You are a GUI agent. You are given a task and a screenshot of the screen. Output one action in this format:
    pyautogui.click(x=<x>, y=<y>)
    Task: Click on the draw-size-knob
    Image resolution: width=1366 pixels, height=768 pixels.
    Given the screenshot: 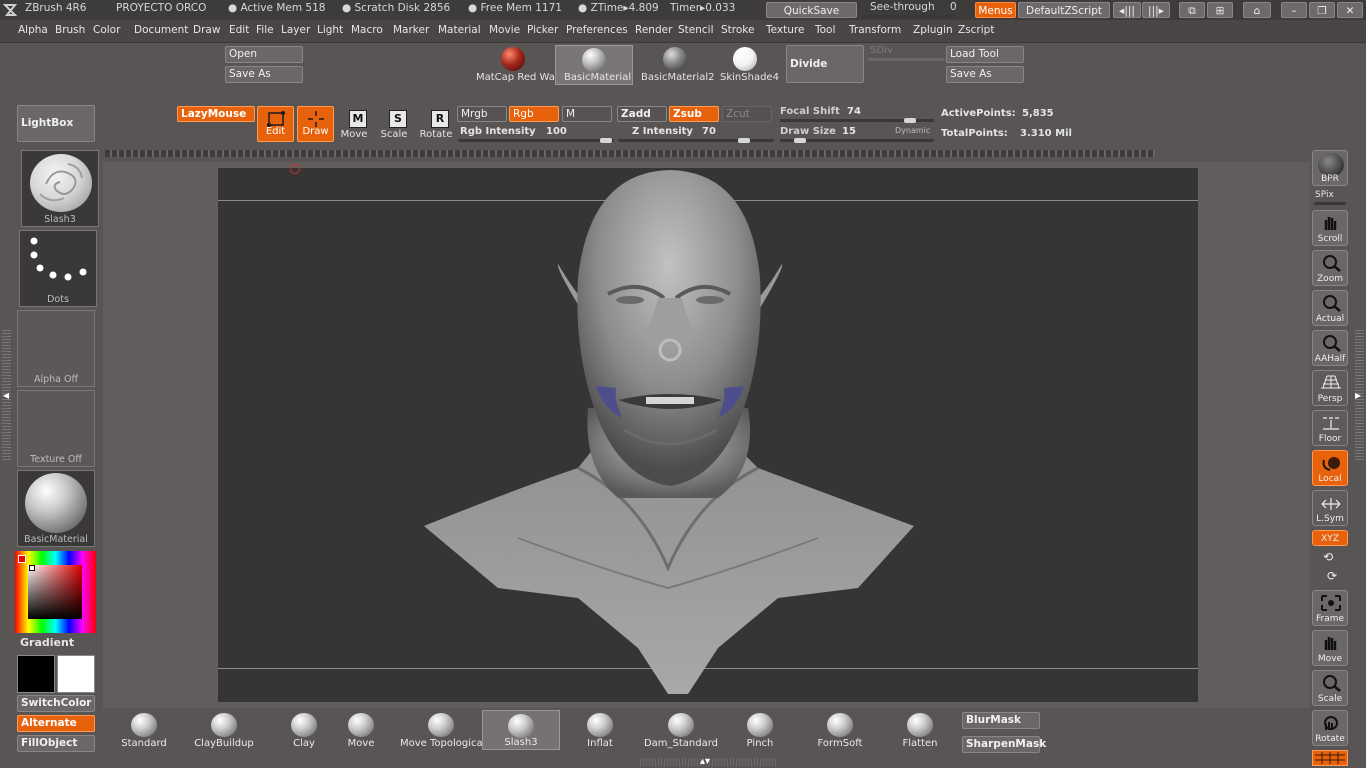 What is the action you would take?
    pyautogui.click(x=800, y=140)
    